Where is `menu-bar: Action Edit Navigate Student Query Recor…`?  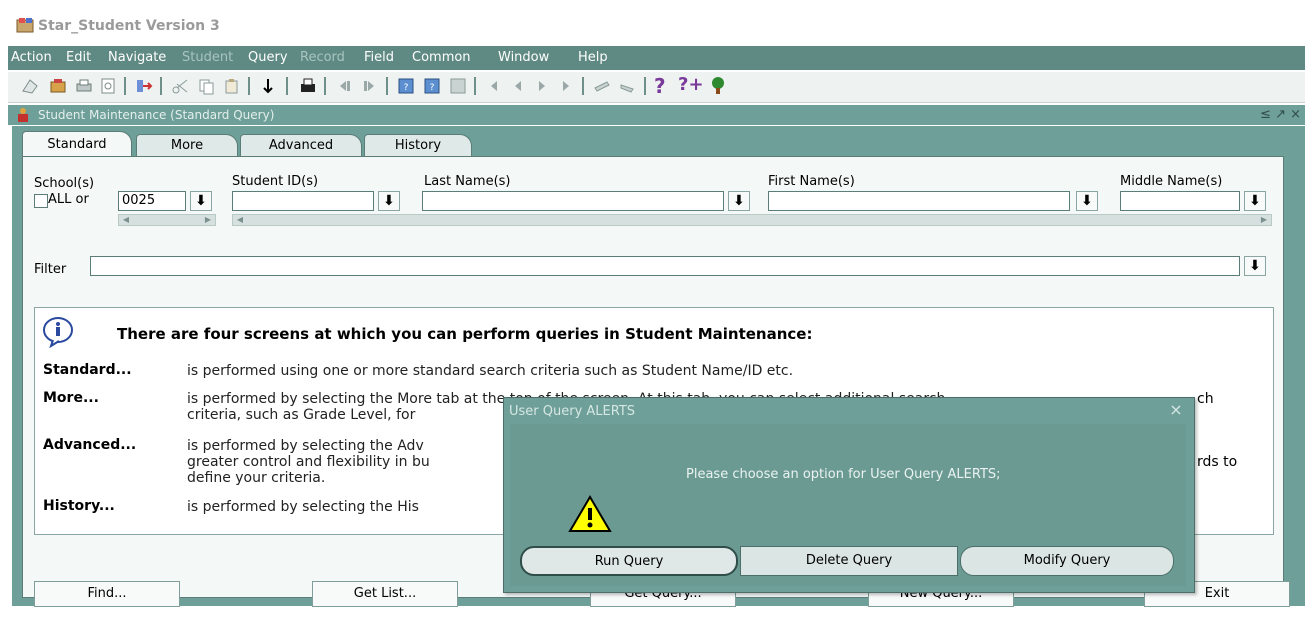
menu-bar: Action Edit Navigate Student Query Recor… is located at coordinates (656, 58).